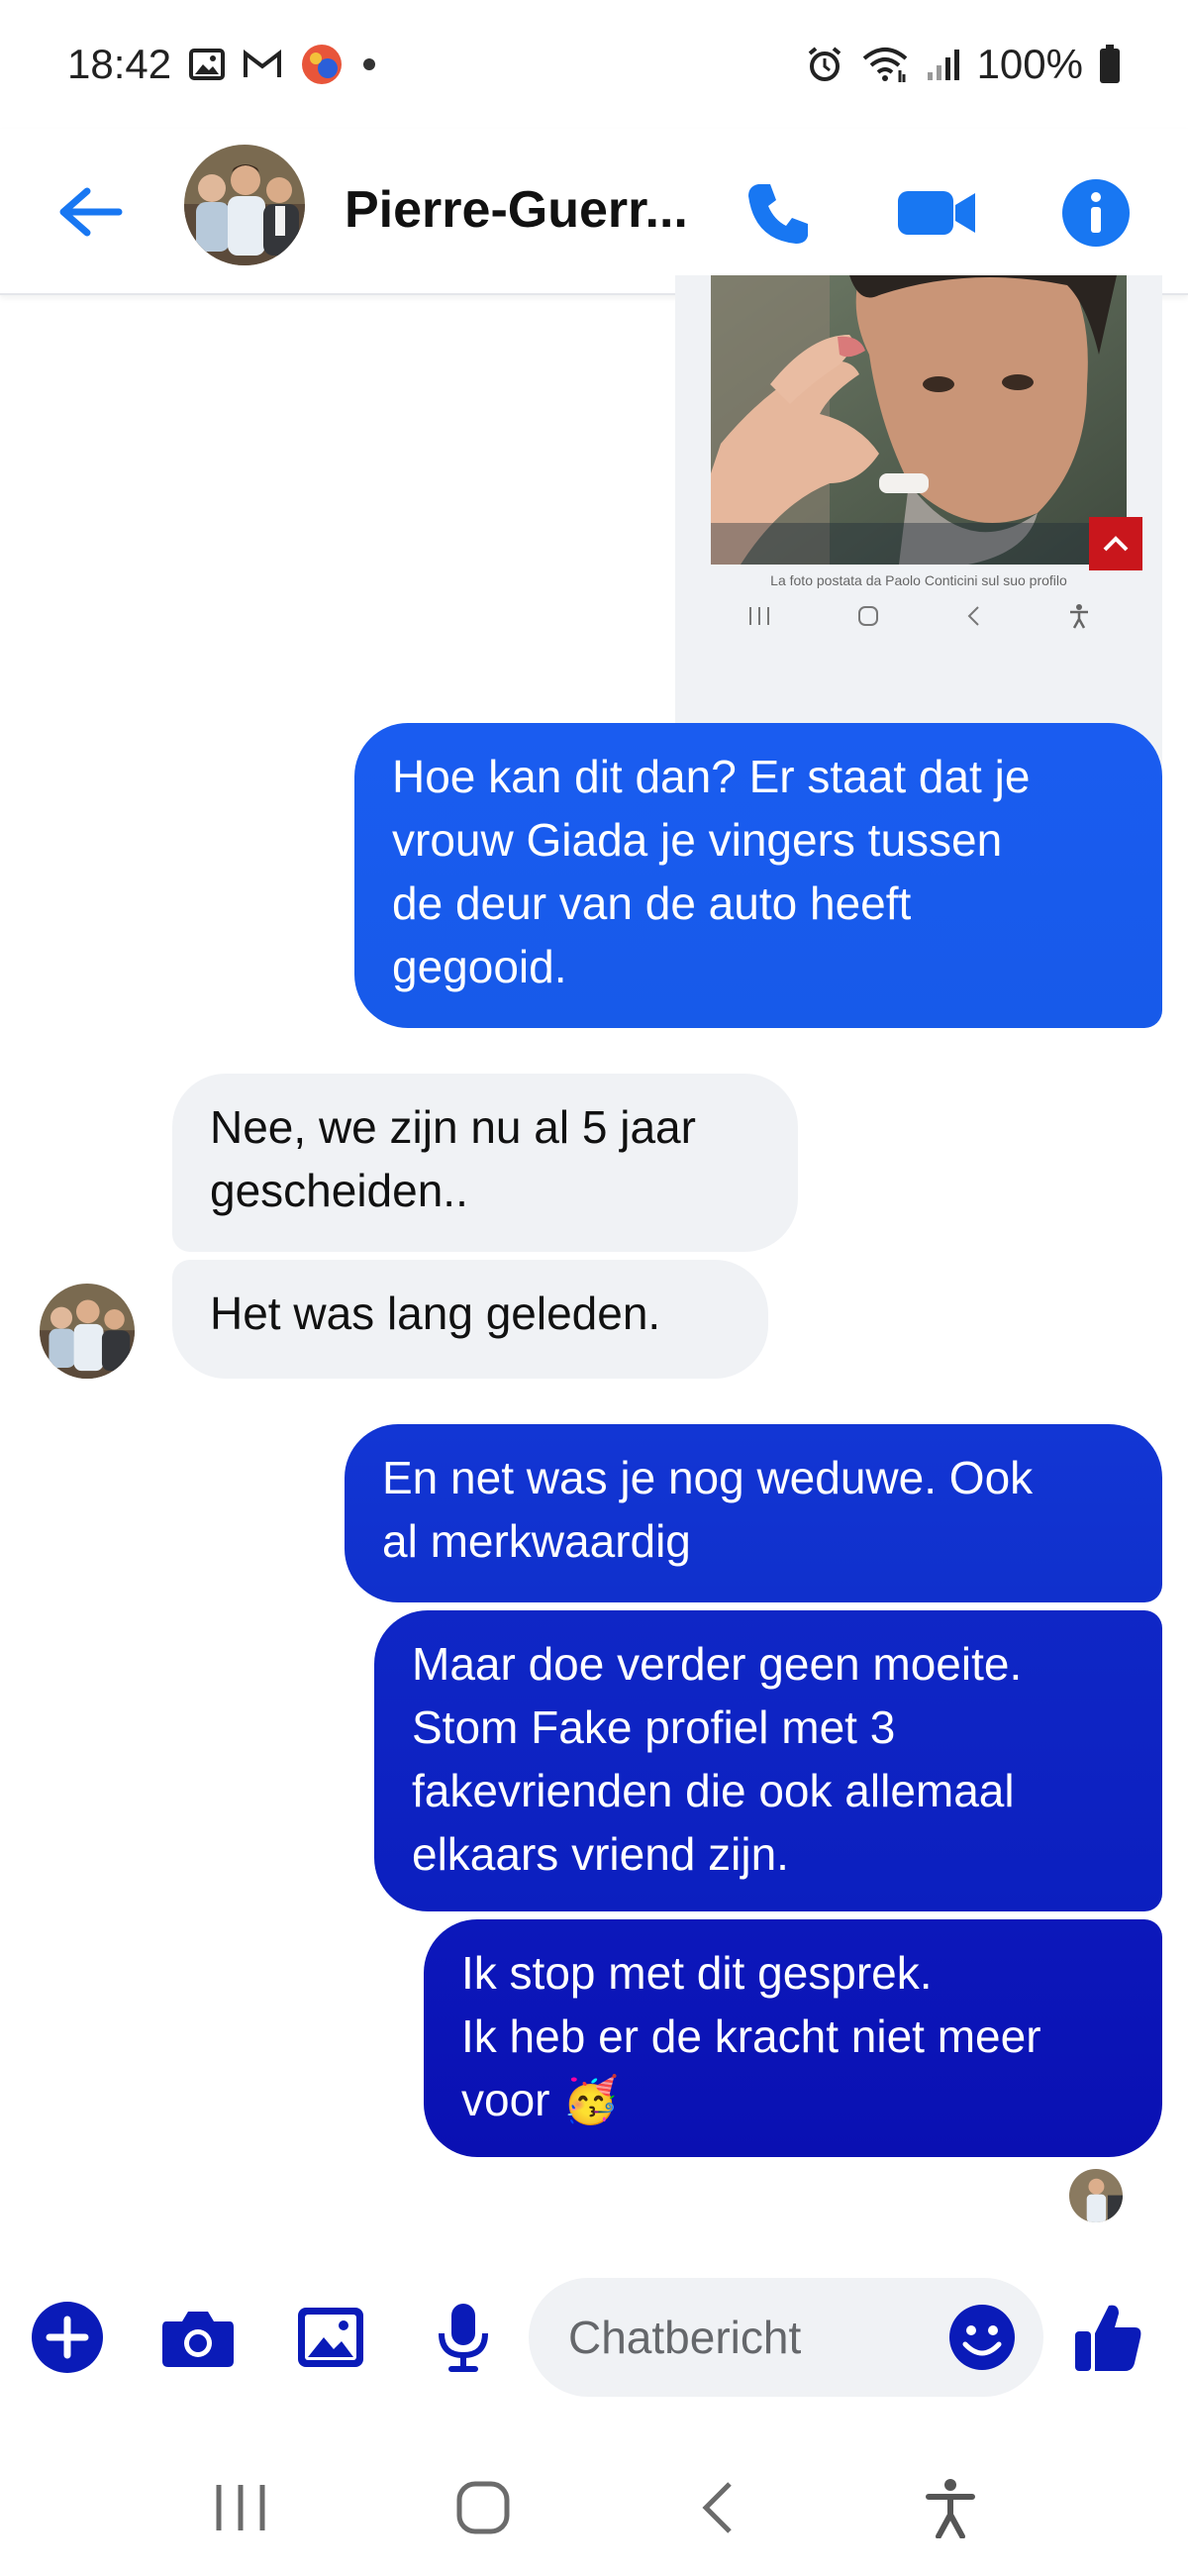 The height and width of the screenshot is (2576, 1188). I want to click on clock: 18:42, so click(119, 64).